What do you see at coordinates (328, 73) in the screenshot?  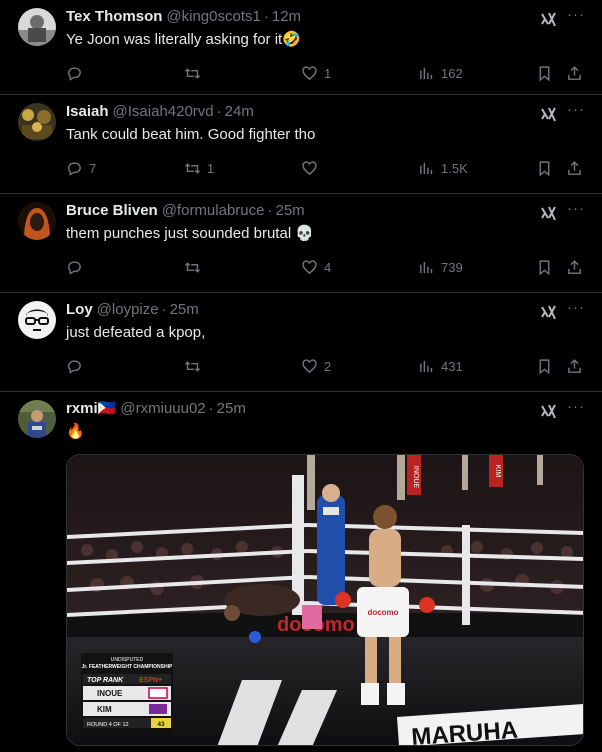 I see `like-count: 1` at bounding box center [328, 73].